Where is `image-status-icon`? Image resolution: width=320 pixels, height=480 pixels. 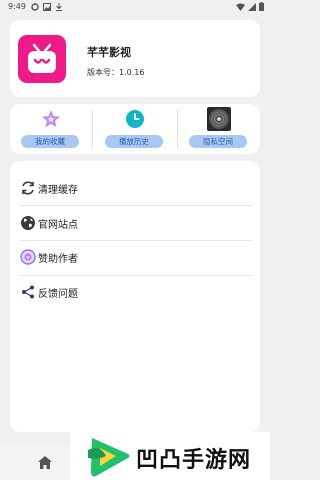 image-status-icon is located at coordinates (47, 7).